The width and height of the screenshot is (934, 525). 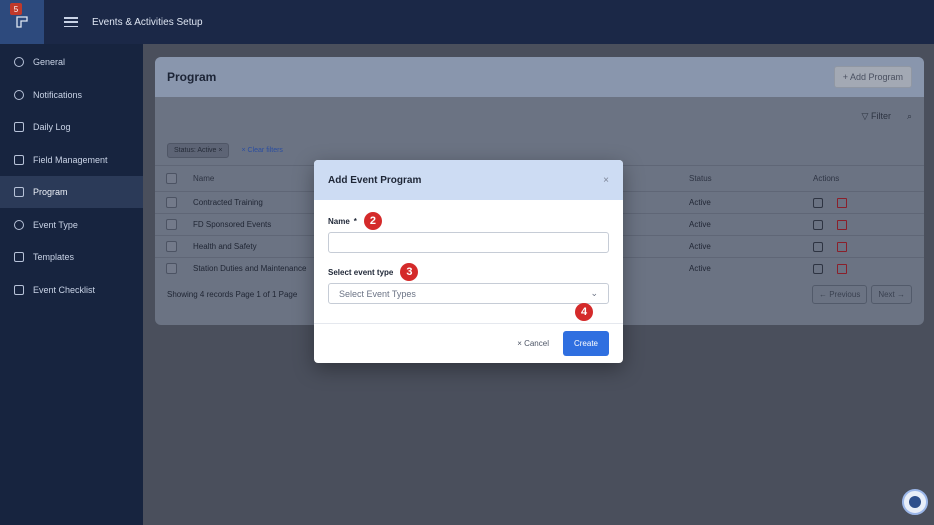 What do you see at coordinates (261, 150) in the screenshot?
I see `clear-filters-link: × Clear filters` at bounding box center [261, 150].